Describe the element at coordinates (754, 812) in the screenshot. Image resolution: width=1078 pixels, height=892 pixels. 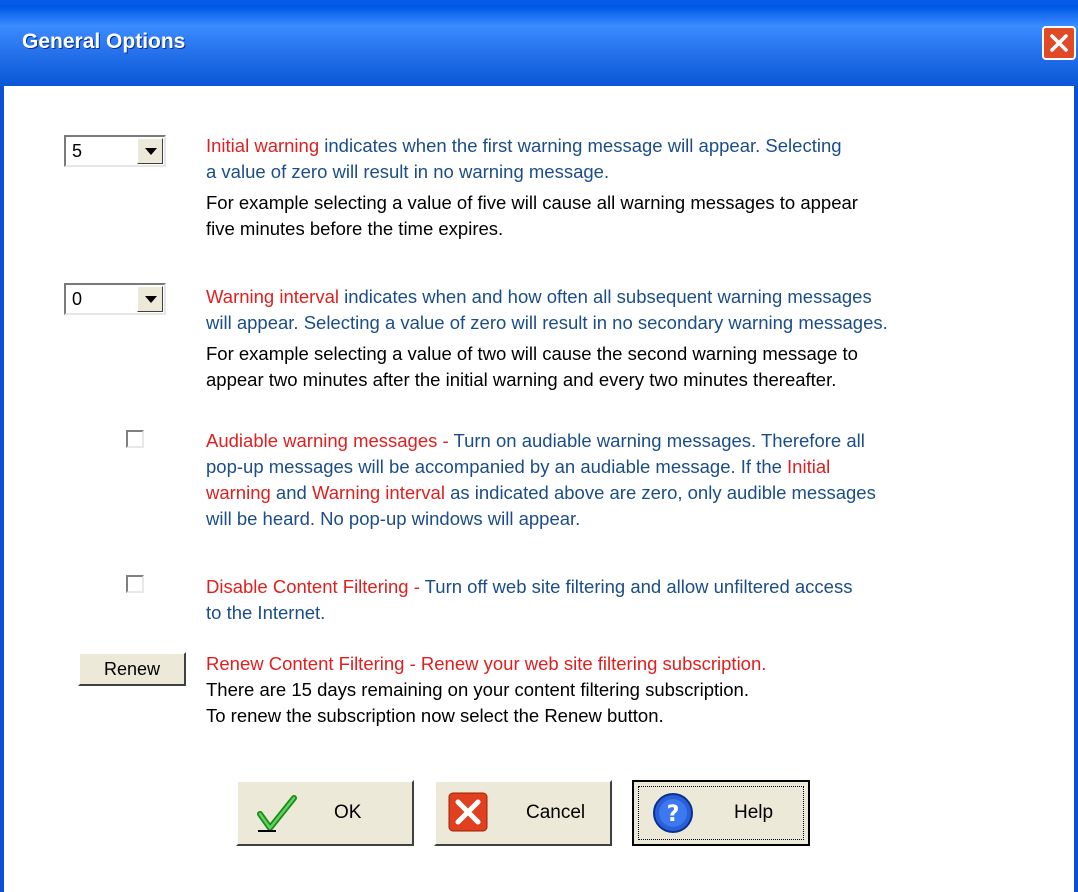
I see `help-label: Help` at that location.